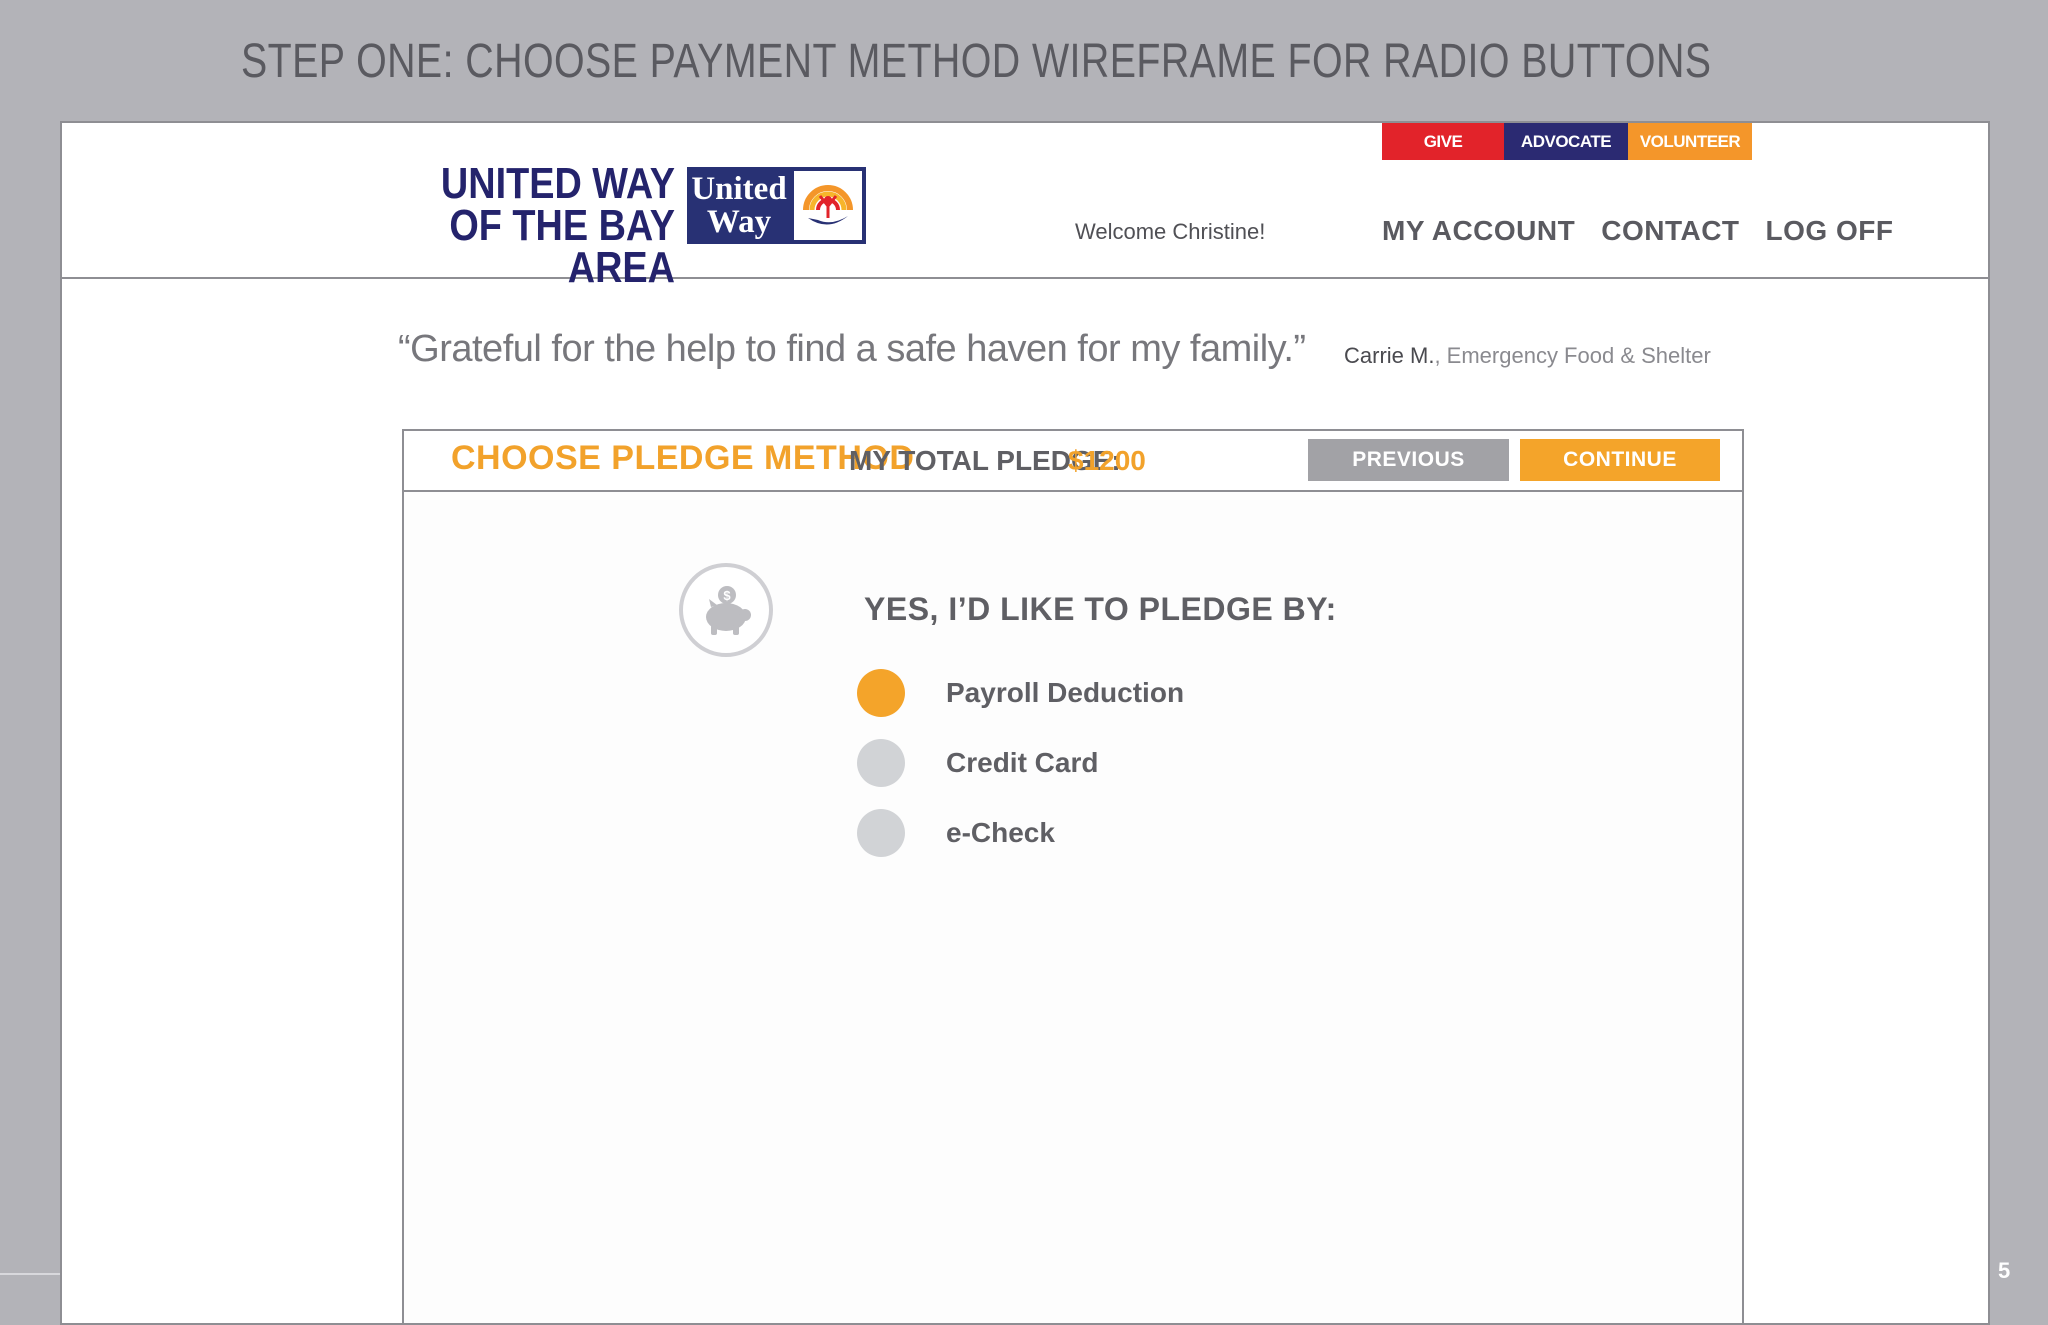  What do you see at coordinates (1572, 355) in the screenshot?
I see `testimonial-program: , Emergency Food & Shelter` at bounding box center [1572, 355].